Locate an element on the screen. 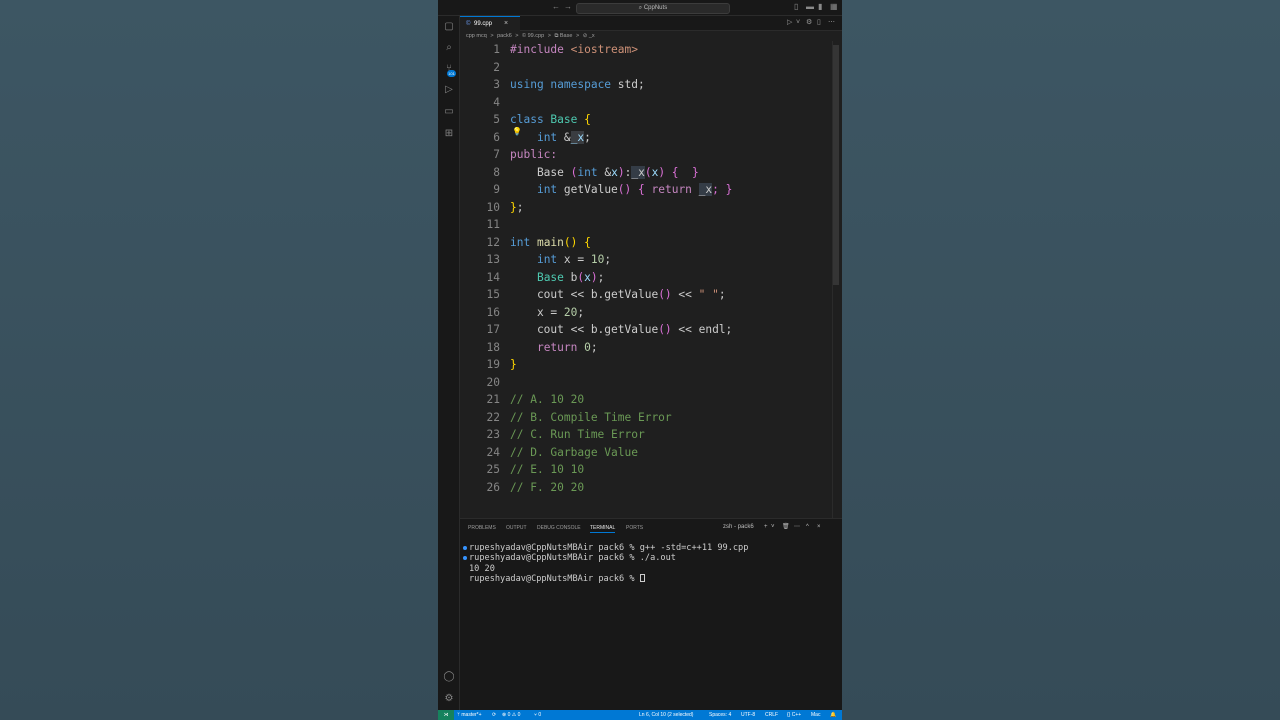 The height and width of the screenshot is (720, 1280). breadcrumb-folder: cpp mcq is located at coordinates (476, 36).